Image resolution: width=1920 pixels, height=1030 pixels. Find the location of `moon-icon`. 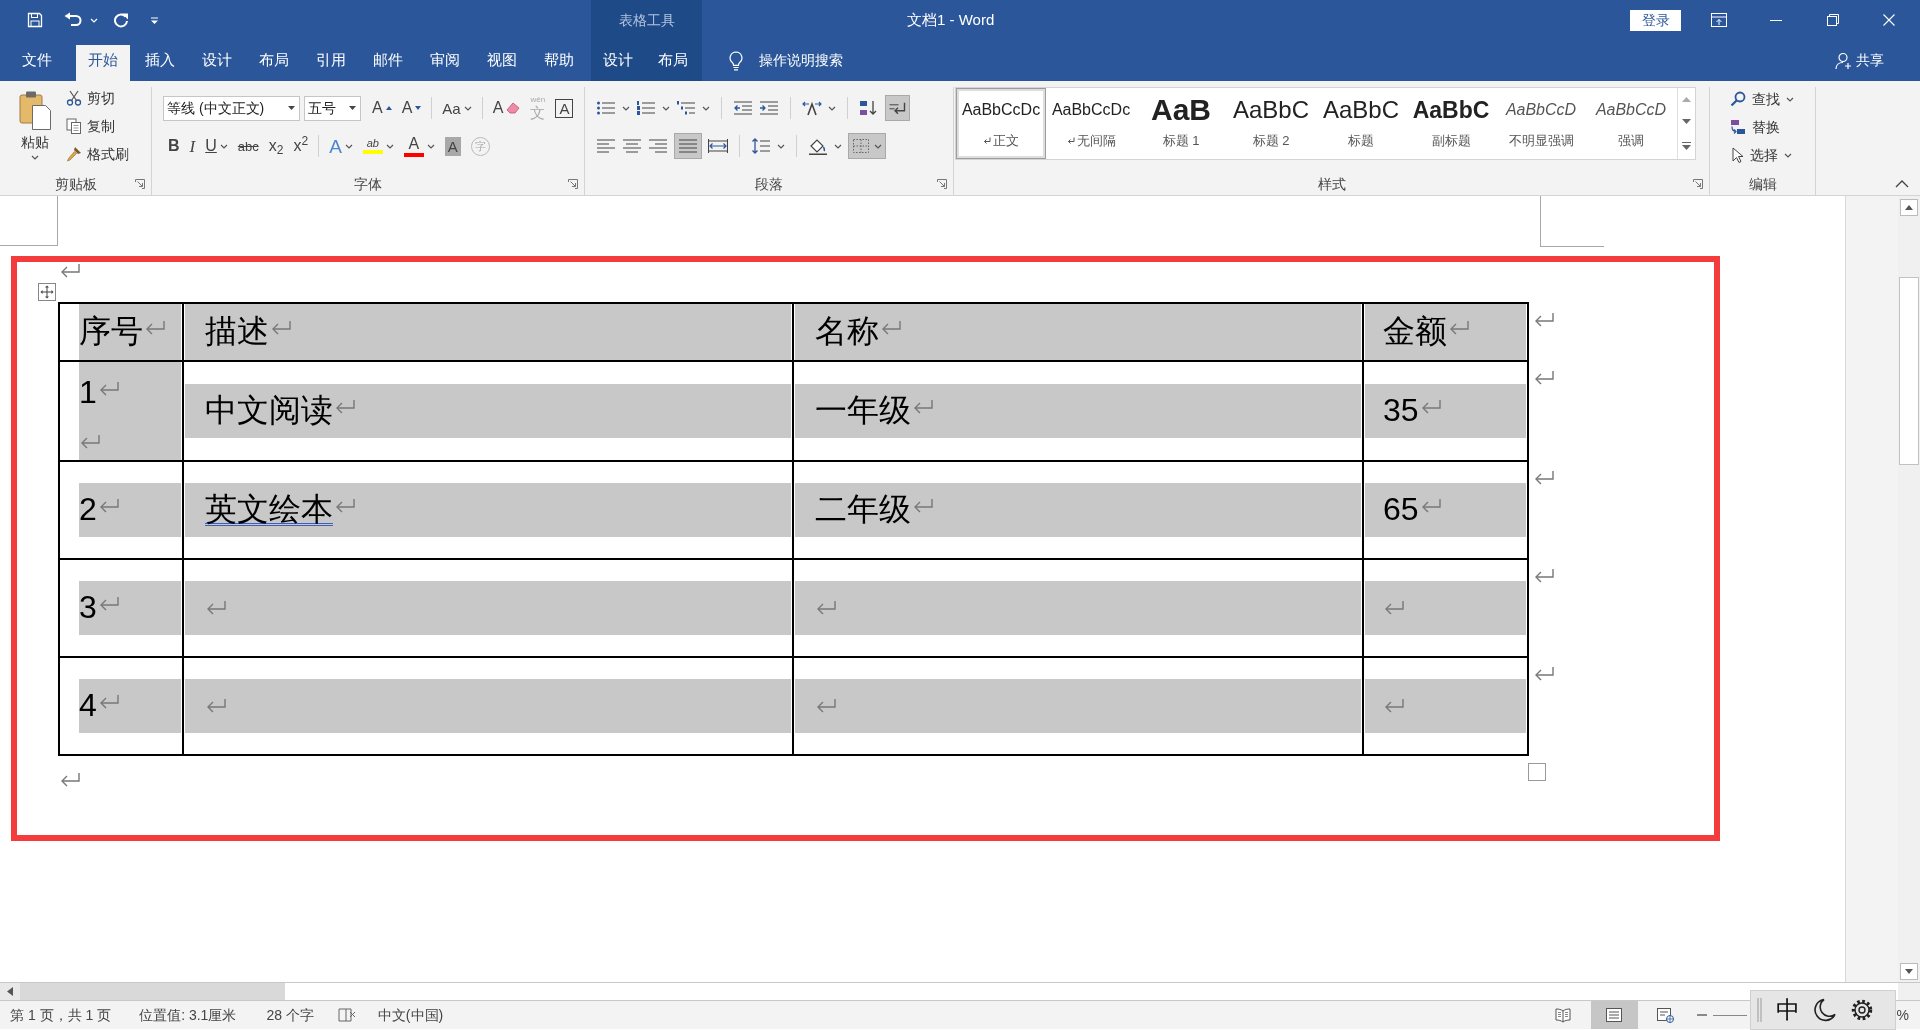

moon-icon is located at coordinates (1825, 1010).